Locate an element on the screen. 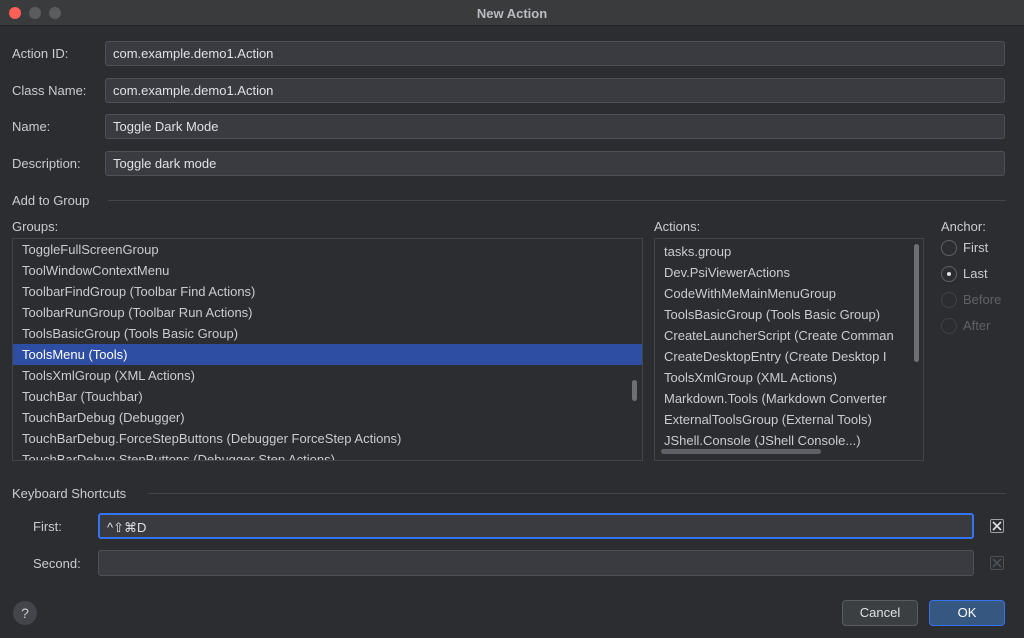 Image resolution: width=1024 pixels, height=638 pixels. name-field: Toggle Dark Mode is located at coordinates (555, 126).